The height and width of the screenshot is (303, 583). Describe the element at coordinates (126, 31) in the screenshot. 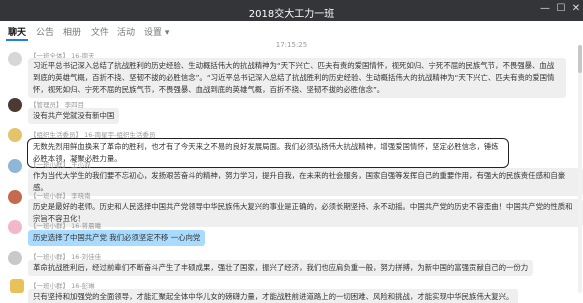

I see `tab-activities: 活动` at that location.